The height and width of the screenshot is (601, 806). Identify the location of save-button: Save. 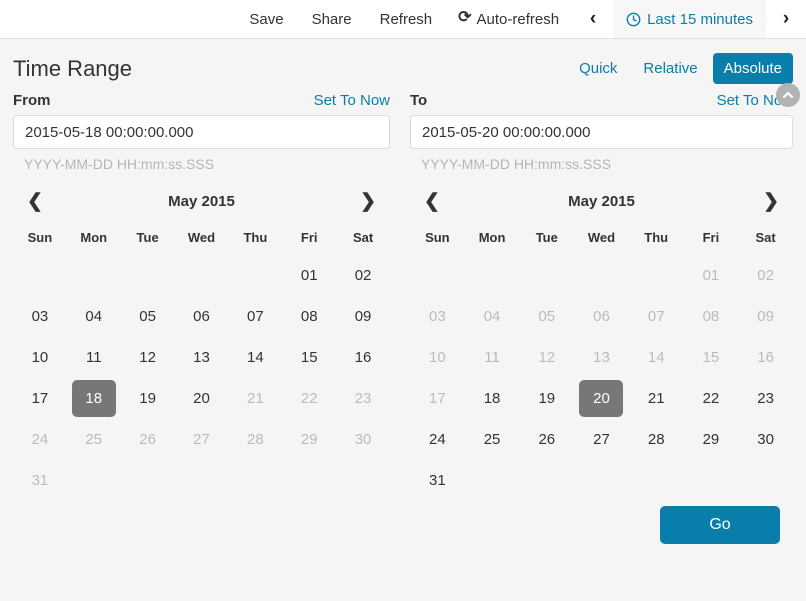
(266, 19).